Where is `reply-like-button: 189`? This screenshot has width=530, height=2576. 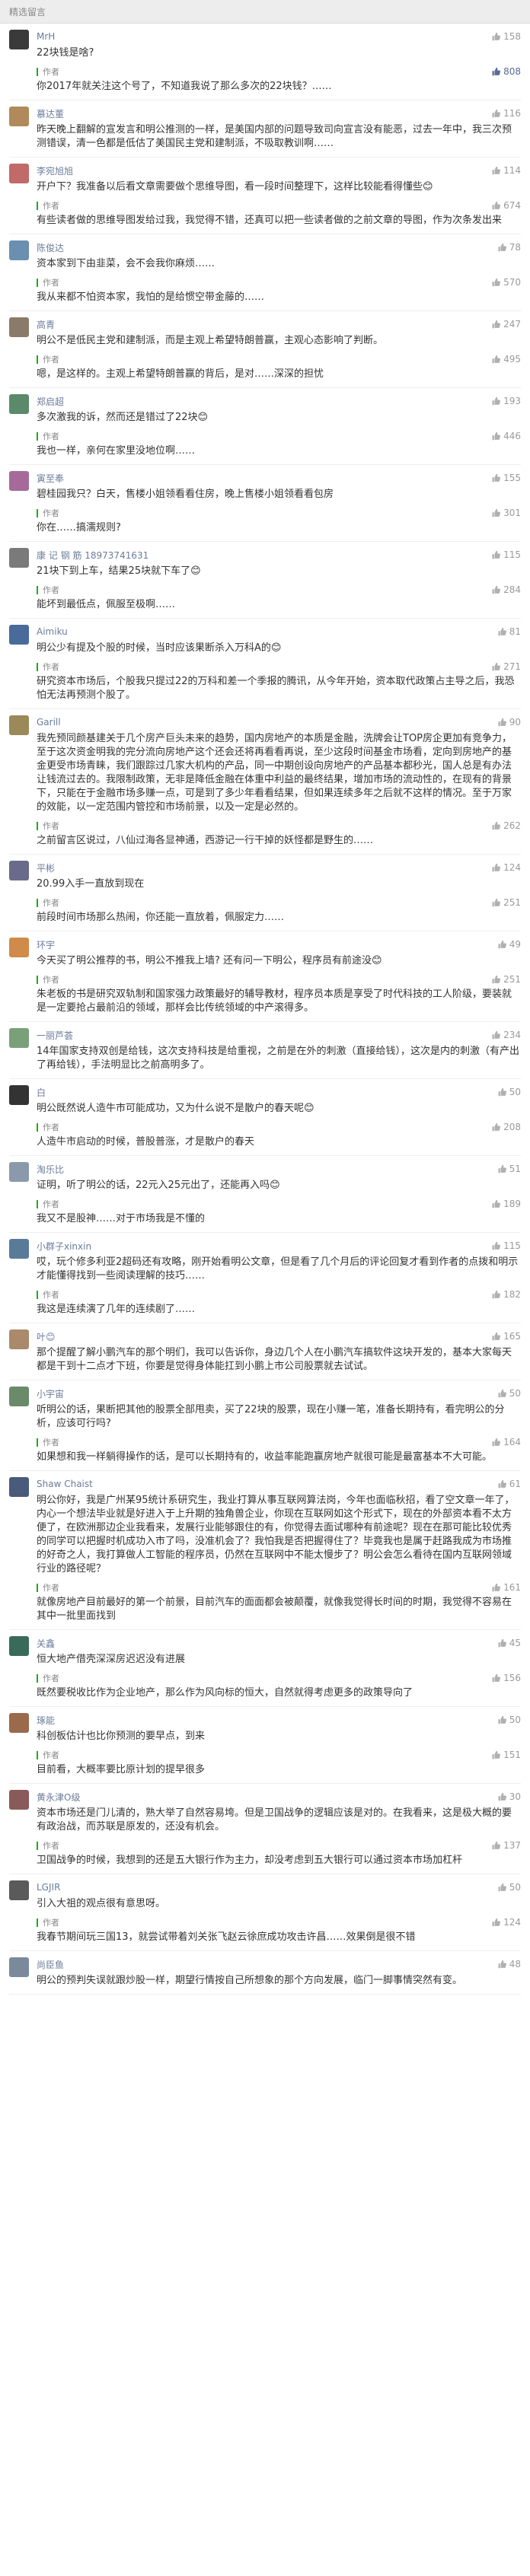
reply-like-button: 189 is located at coordinates (506, 1204).